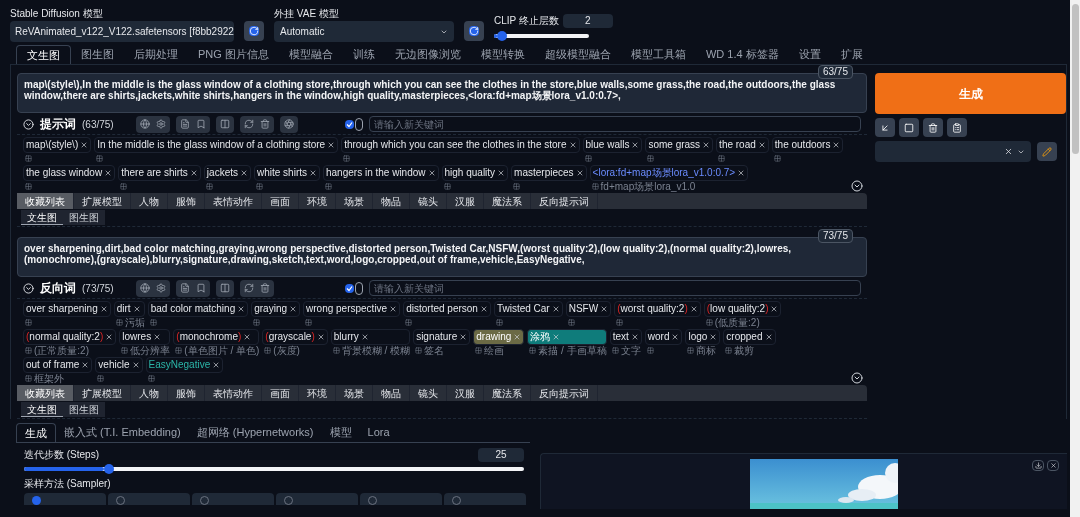  I want to click on category-tab: 收藏列表, so click(45, 393).